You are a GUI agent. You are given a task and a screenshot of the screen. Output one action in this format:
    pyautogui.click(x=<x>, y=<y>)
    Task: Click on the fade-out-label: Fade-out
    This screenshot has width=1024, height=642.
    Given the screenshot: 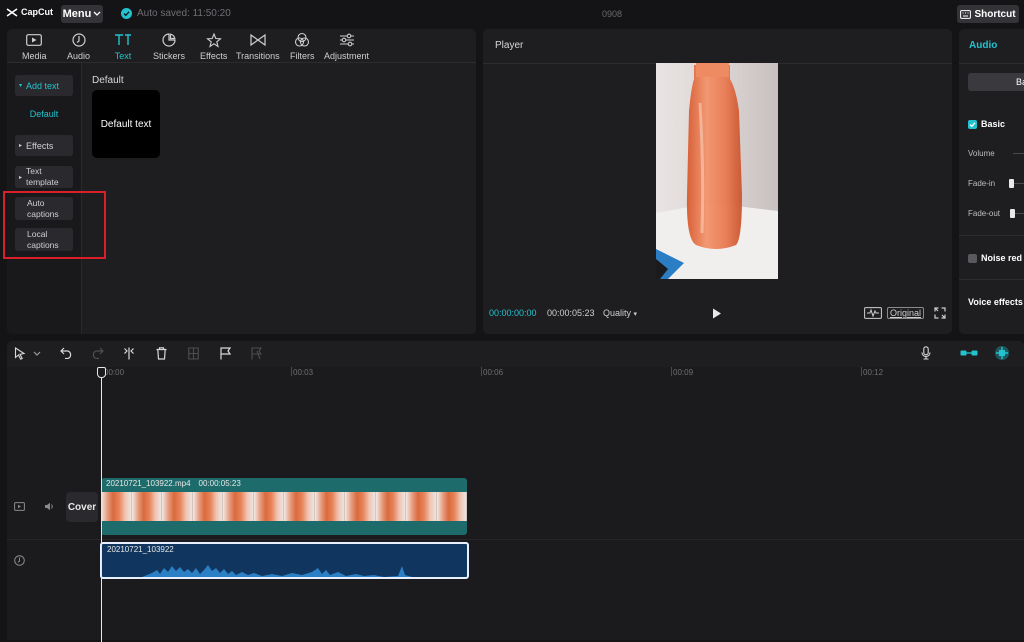 What is the action you would take?
    pyautogui.click(x=984, y=213)
    